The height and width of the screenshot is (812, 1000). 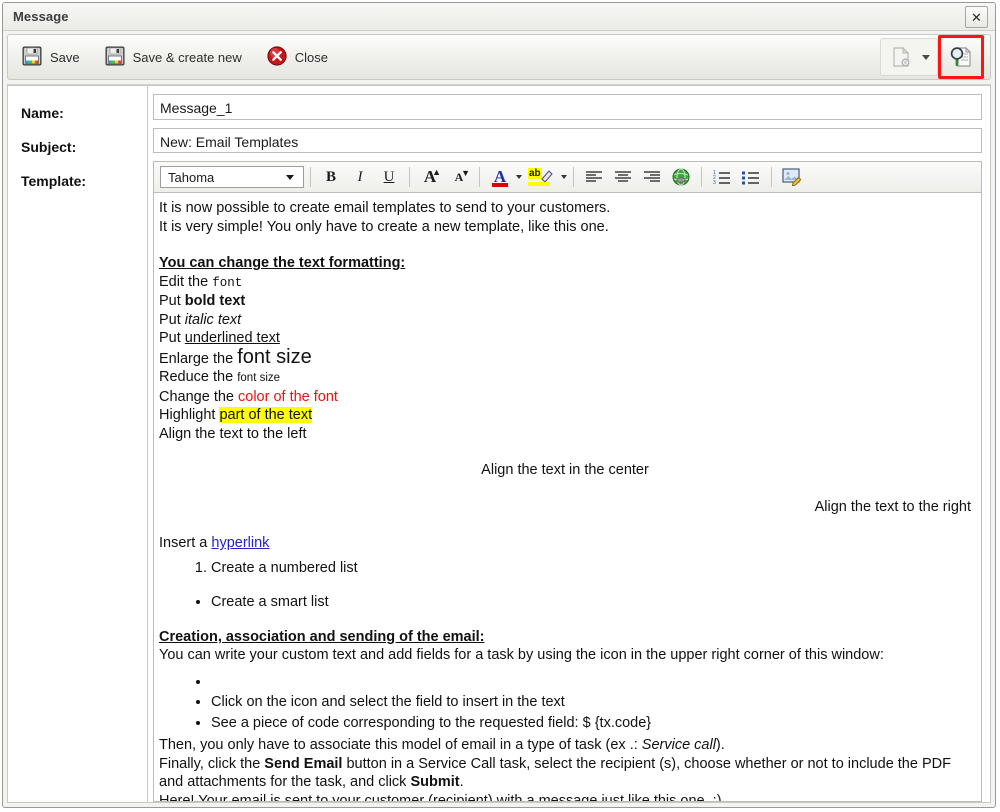 I want to click on caret-down-icon: ▼, so click(x=465, y=173).